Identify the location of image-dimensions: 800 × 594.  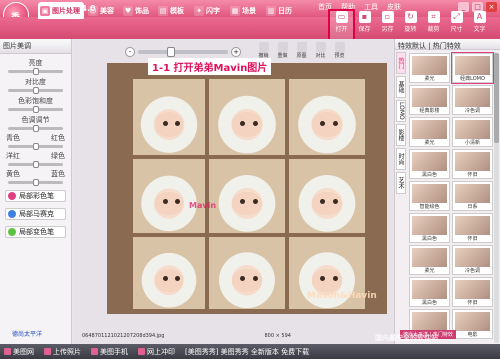
(277, 336).